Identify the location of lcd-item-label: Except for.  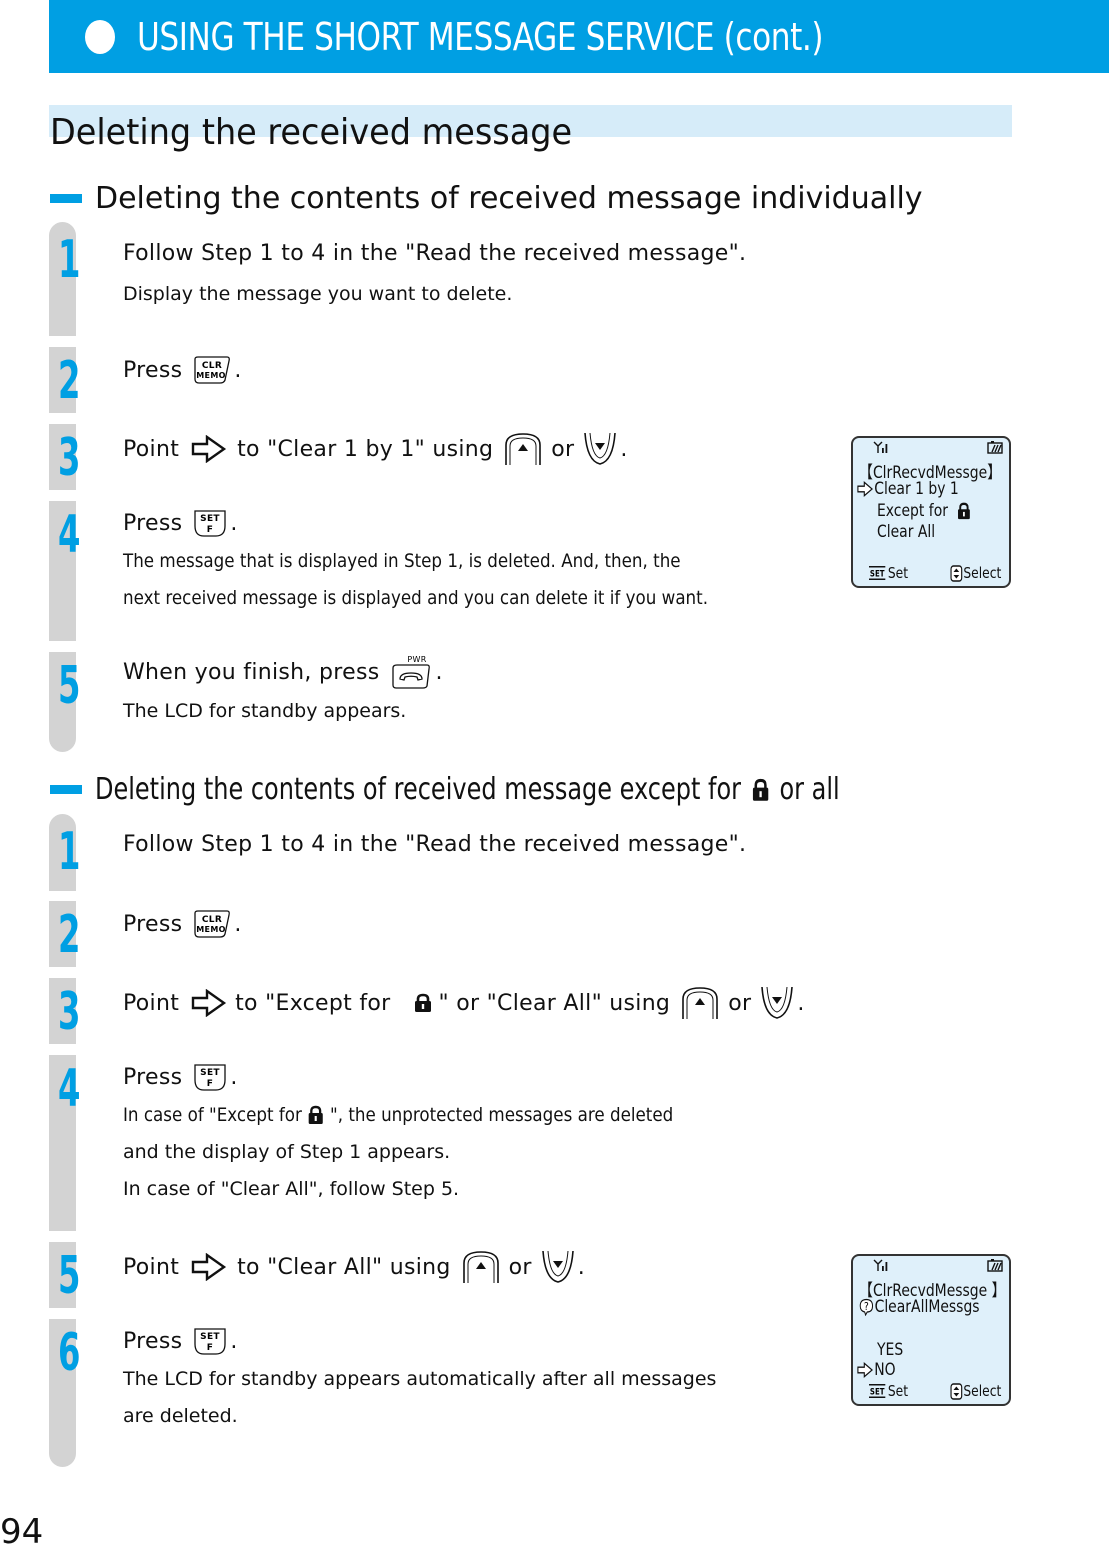
(912, 511).